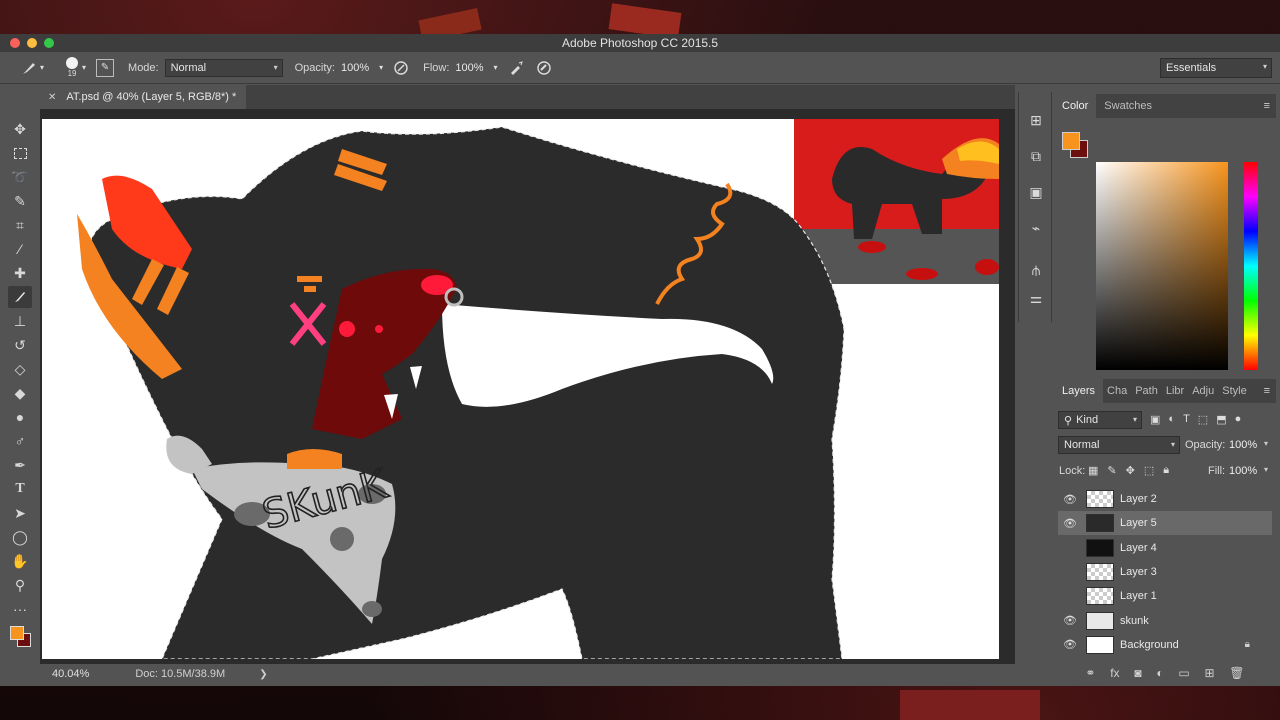  What do you see at coordinates (20, 441) in the screenshot?
I see `dodge-icon: ♂` at bounding box center [20, 441].